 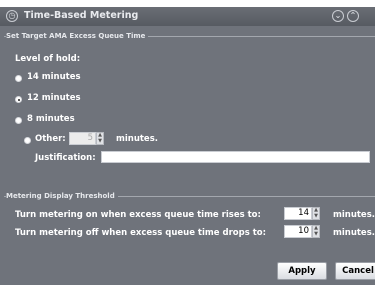 I want to click on radio-12-minutes-label: 12 minutes, so click(x=54, y=98).